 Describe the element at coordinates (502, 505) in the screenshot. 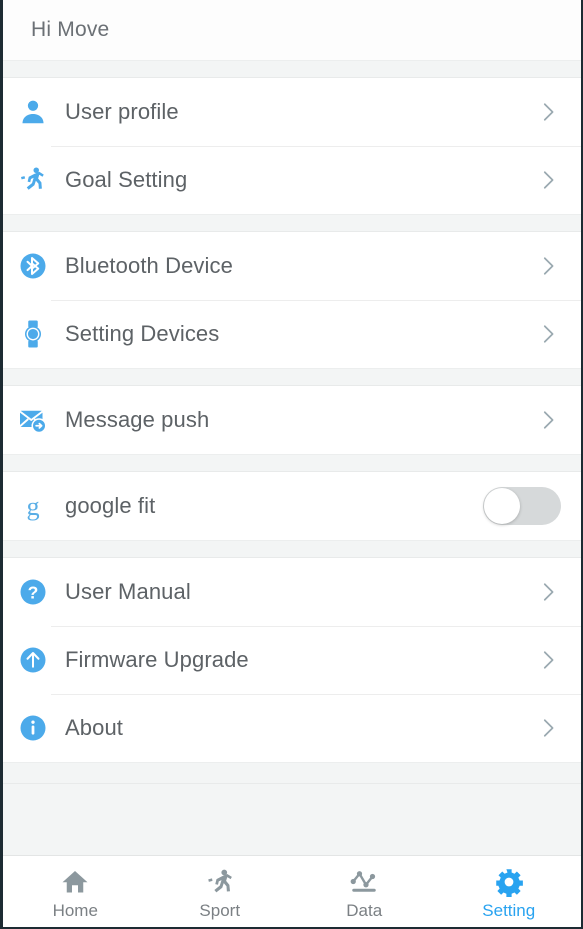

I see `toggle-knob` at that location.